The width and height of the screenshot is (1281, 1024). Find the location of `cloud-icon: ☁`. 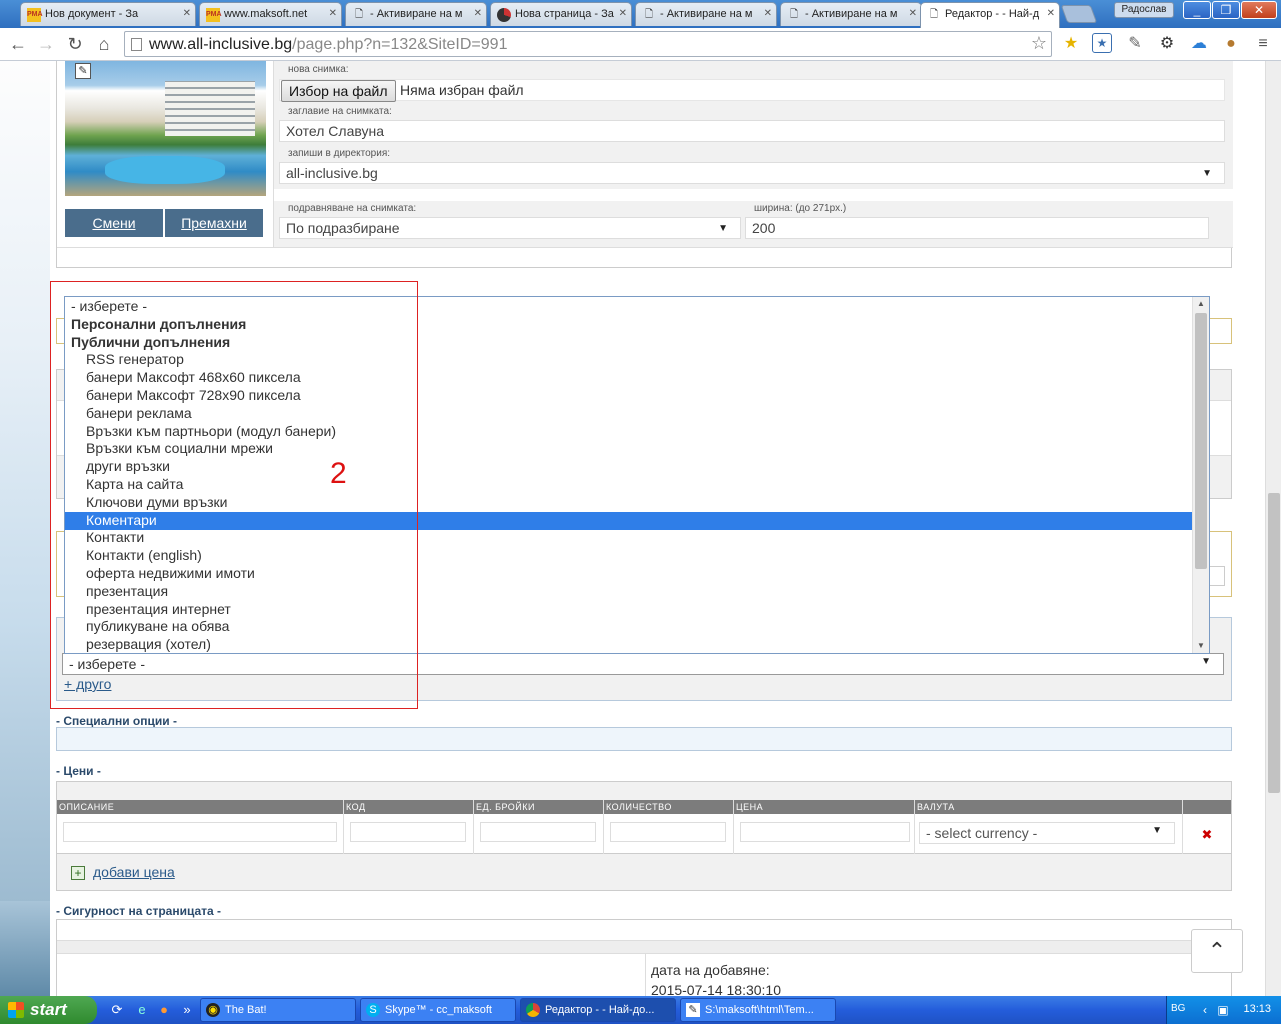

cloud-icon: ☁ is located at coordinates (1199, 44).